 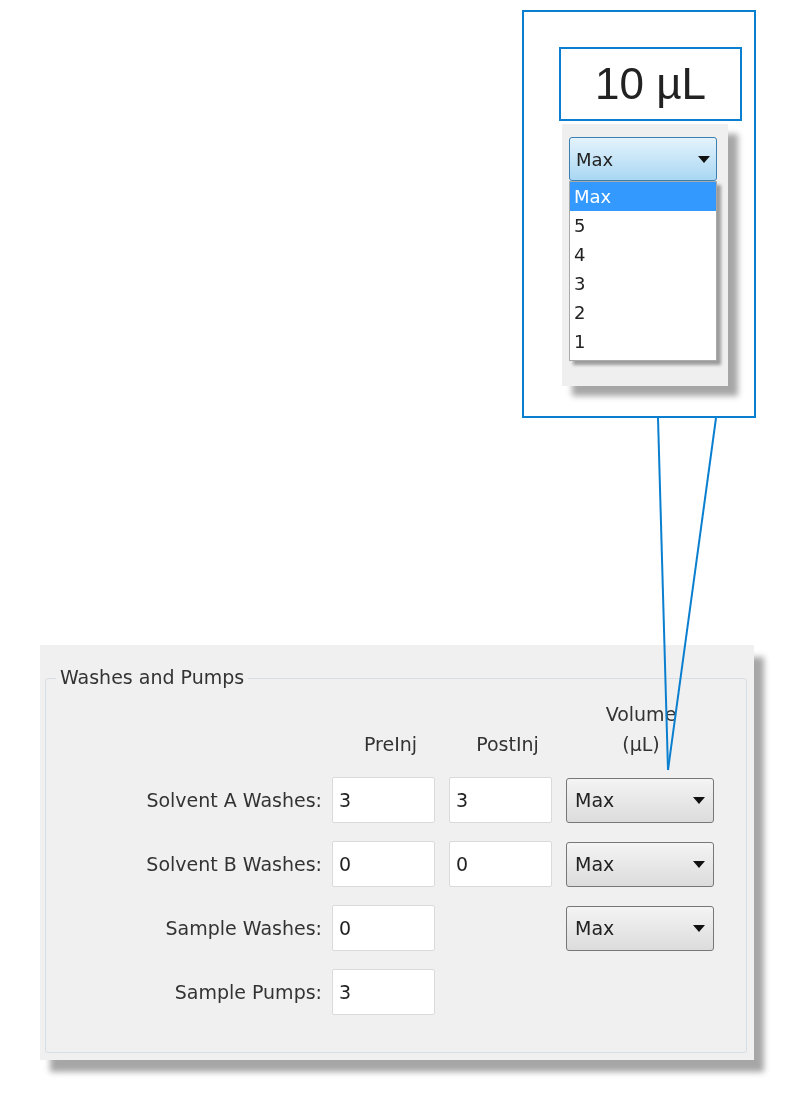 What do you see at coordinates (643, 225) in the screenshot?
I see `dropdown-option: 5` at bounding box center [643, 225].